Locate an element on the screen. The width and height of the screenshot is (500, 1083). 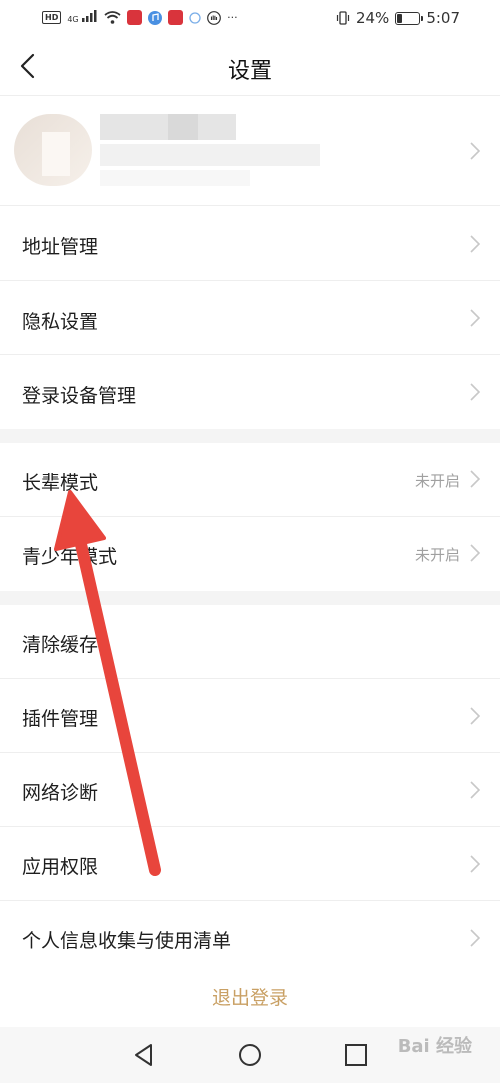
home-circle-icon is located at coordinates (250, 1055).